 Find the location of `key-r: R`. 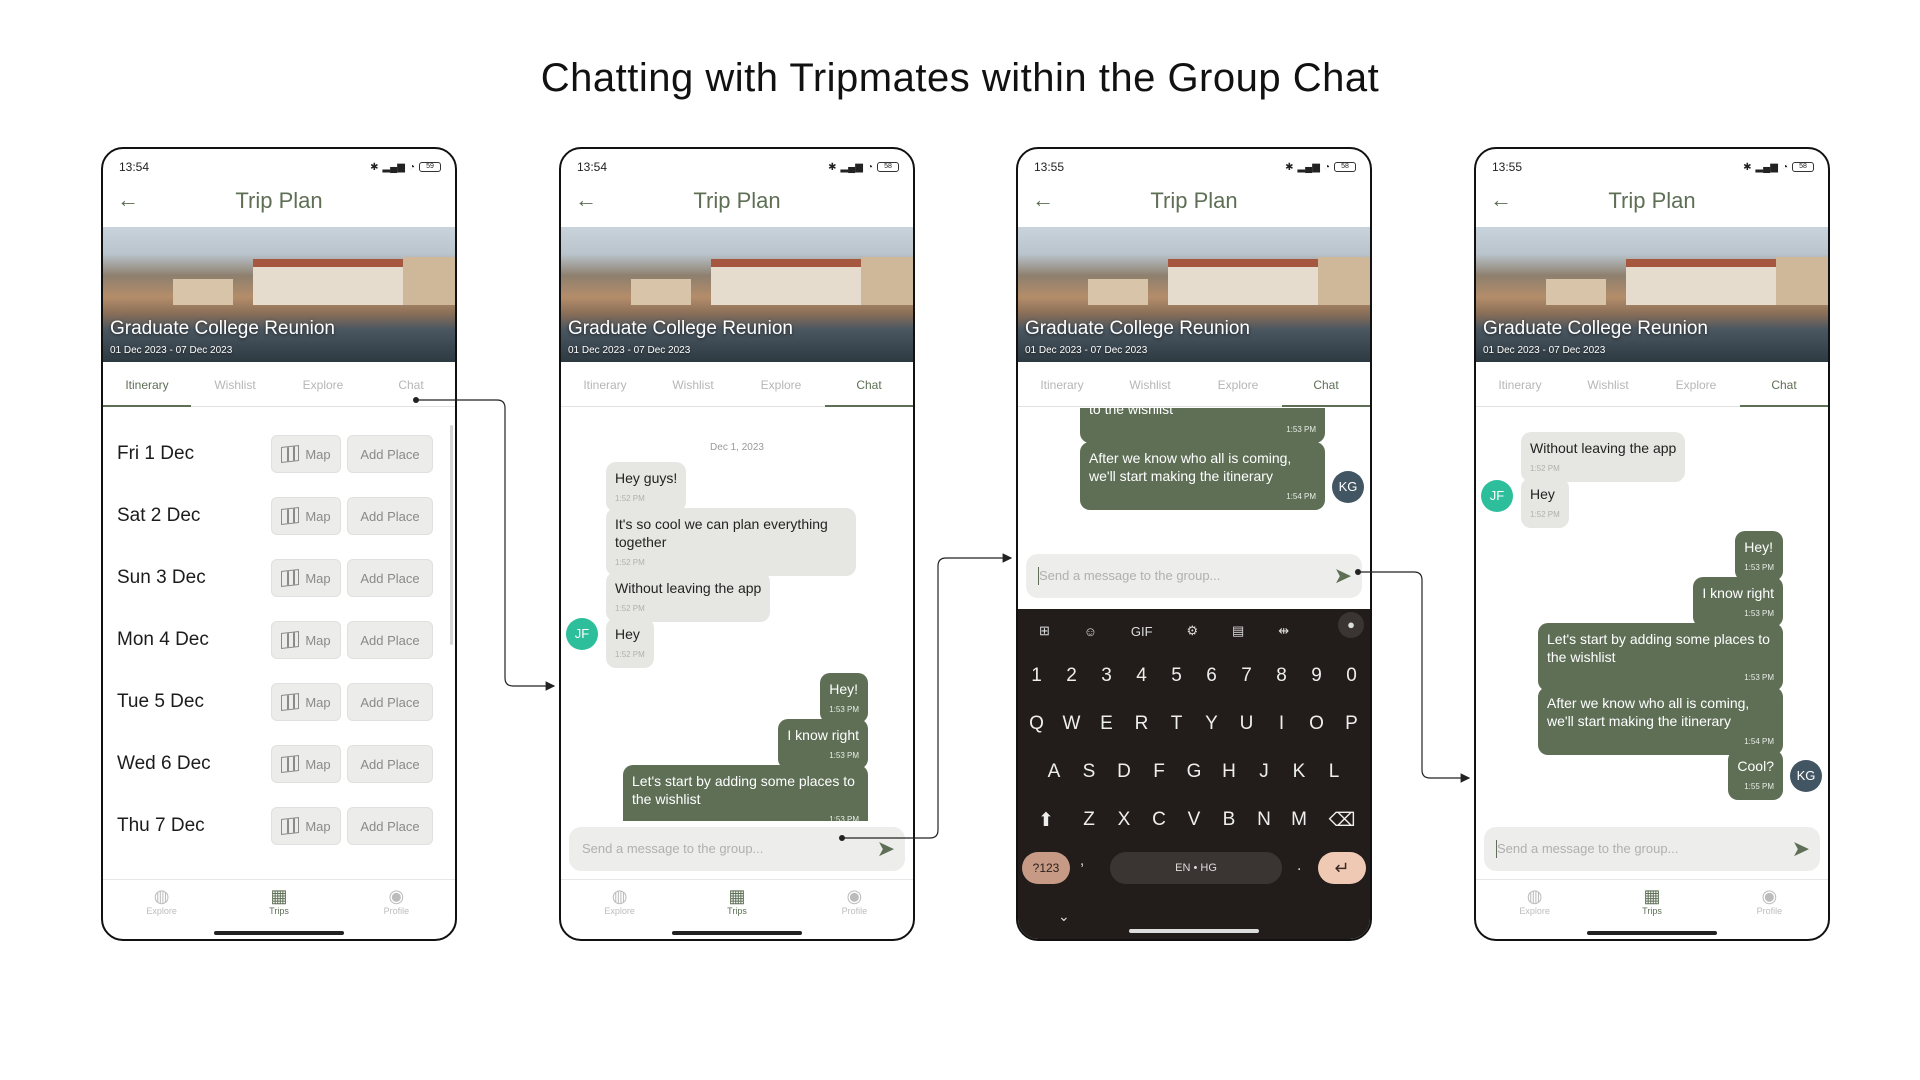

key-r: R is located at coordinates (1141, 724).